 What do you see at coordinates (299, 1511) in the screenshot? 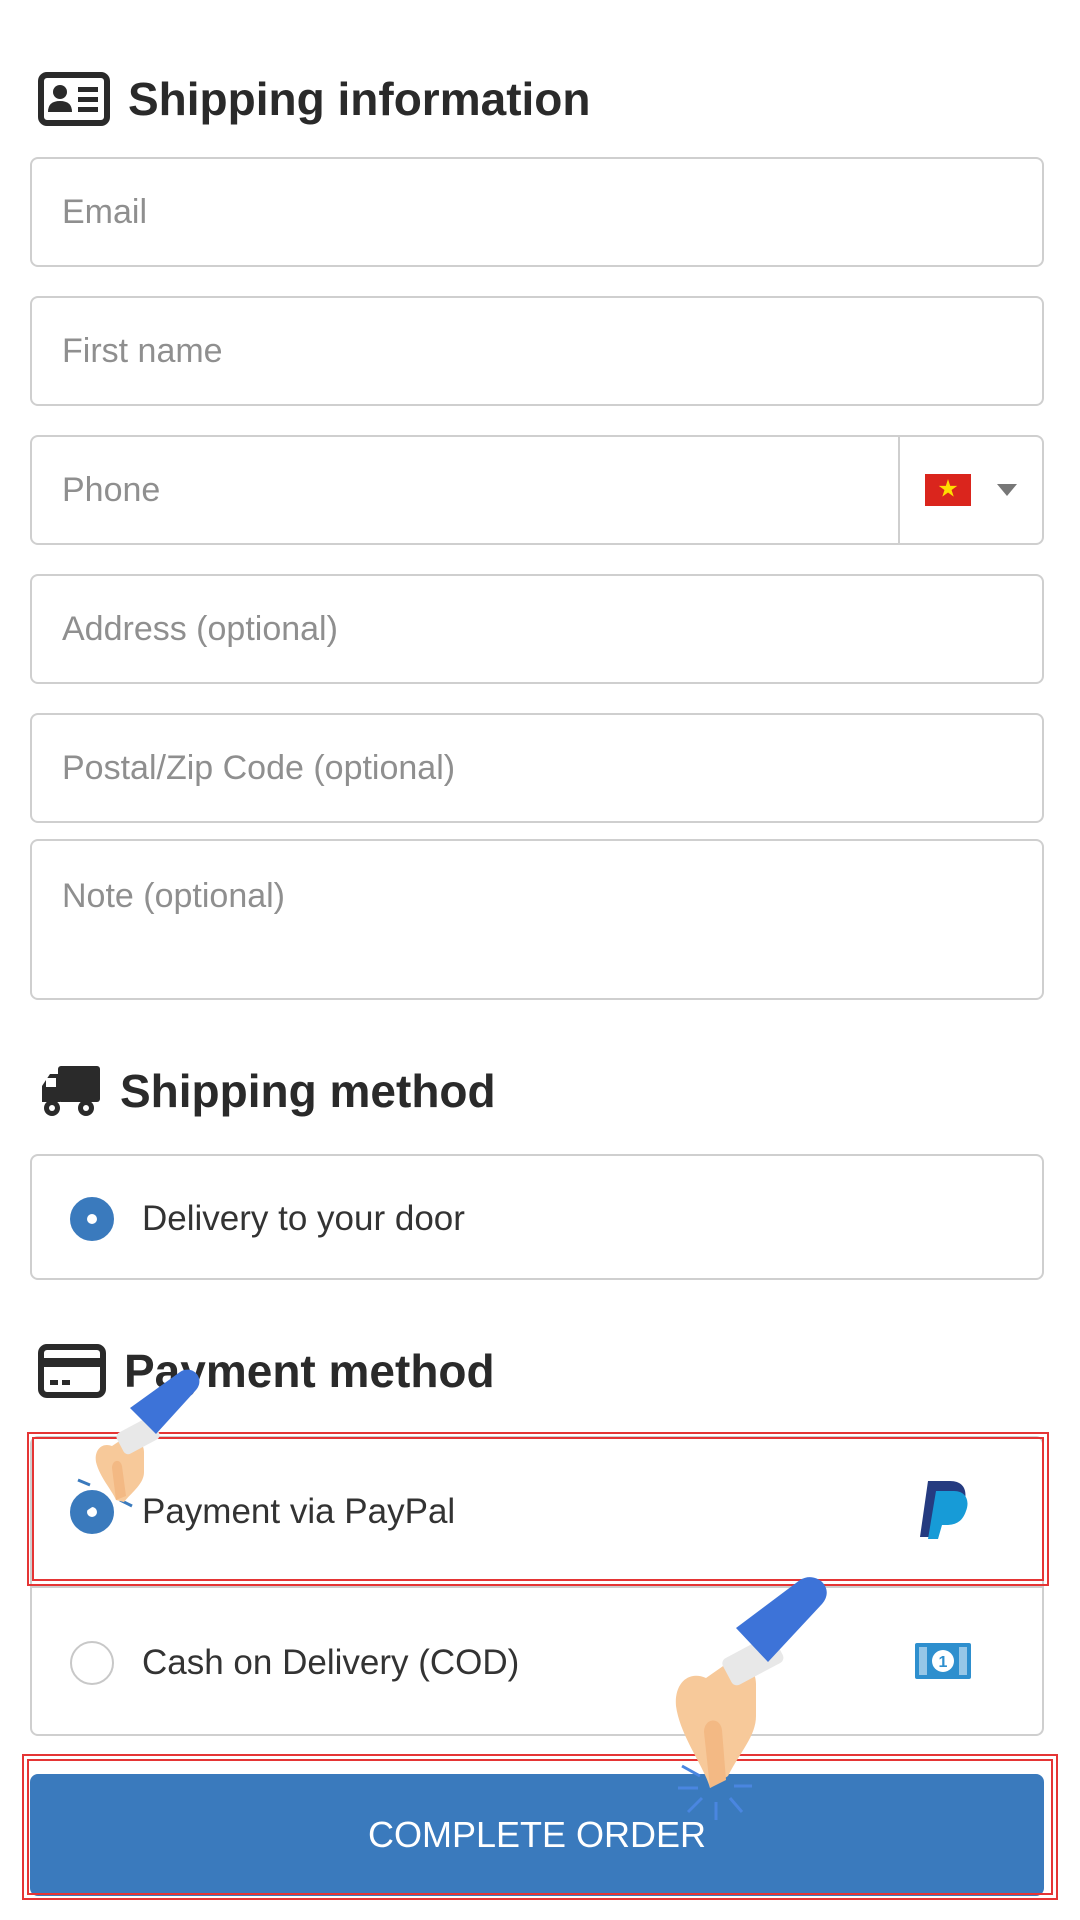
I see `paypal-label: Payment via PayPal` at bounding box center [299, 1511].